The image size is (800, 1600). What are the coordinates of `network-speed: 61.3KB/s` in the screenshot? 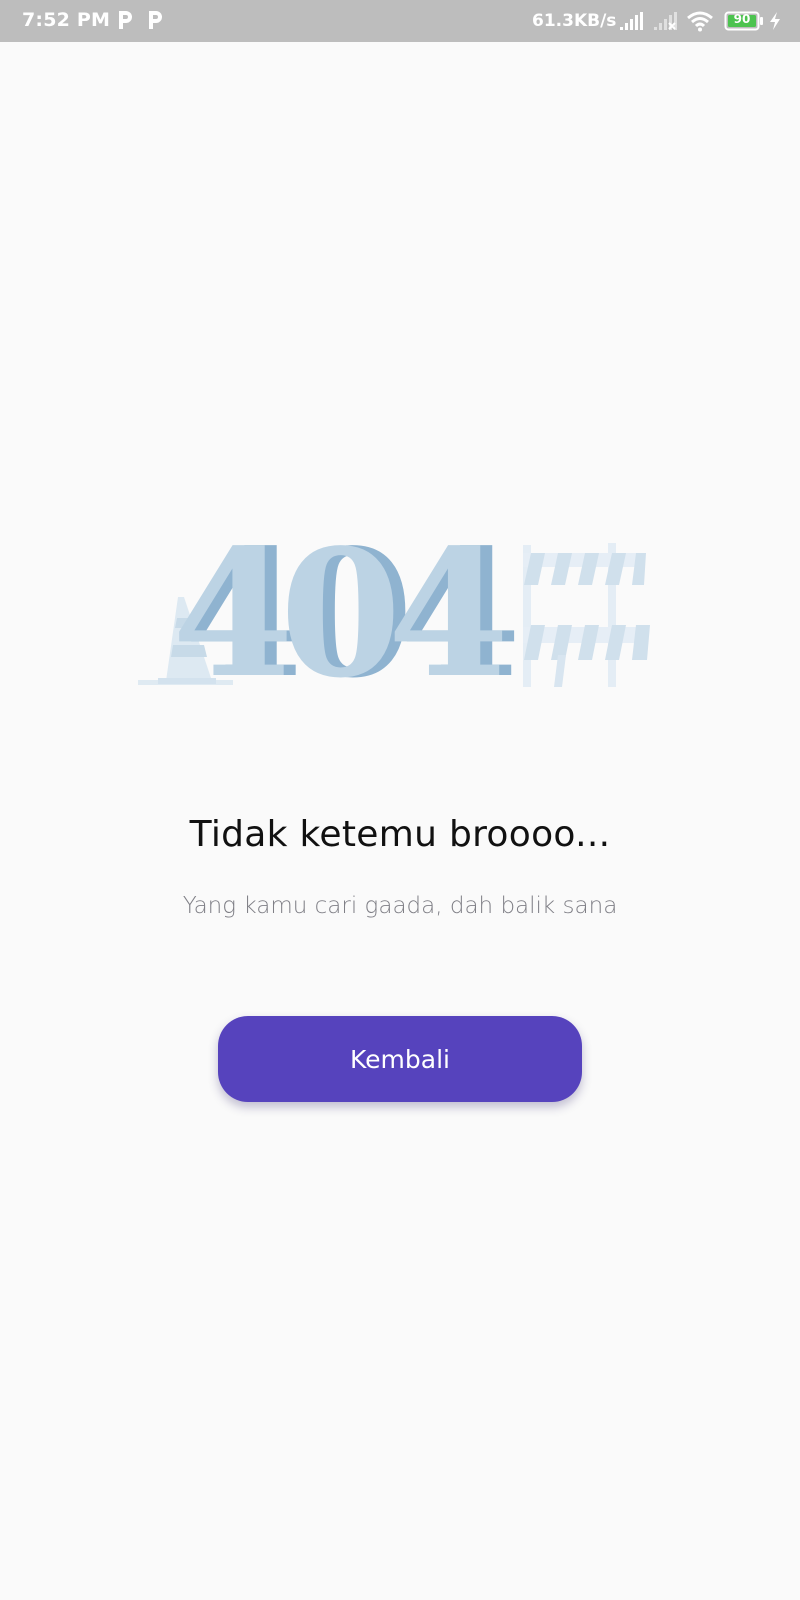 It's located at (574, 21).